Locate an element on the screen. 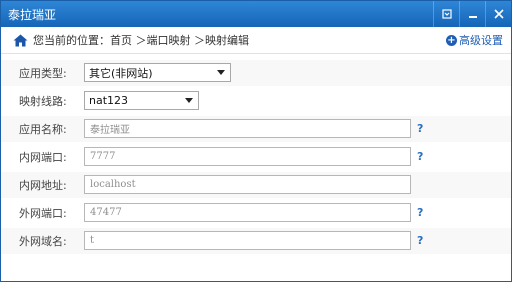 Image resolution: width=512 pixels, height=282 pixels. row-app-type: 应用类型: 其它(非网站) is located at coordinates (256, 73).